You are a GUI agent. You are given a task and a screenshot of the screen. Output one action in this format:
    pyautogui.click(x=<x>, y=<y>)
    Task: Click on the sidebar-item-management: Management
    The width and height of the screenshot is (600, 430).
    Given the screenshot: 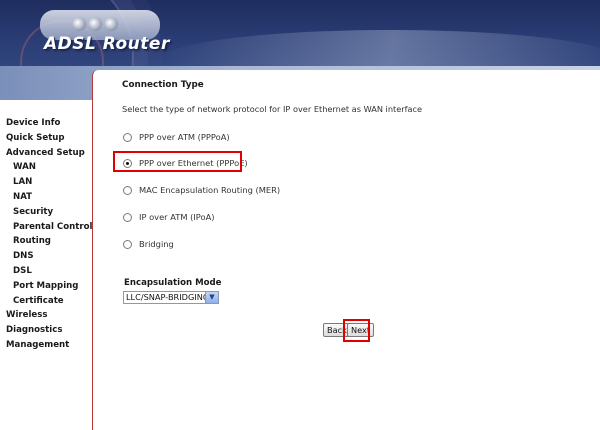 What is the action you would take?
    pyautogui.click(x=49, y=345)
    